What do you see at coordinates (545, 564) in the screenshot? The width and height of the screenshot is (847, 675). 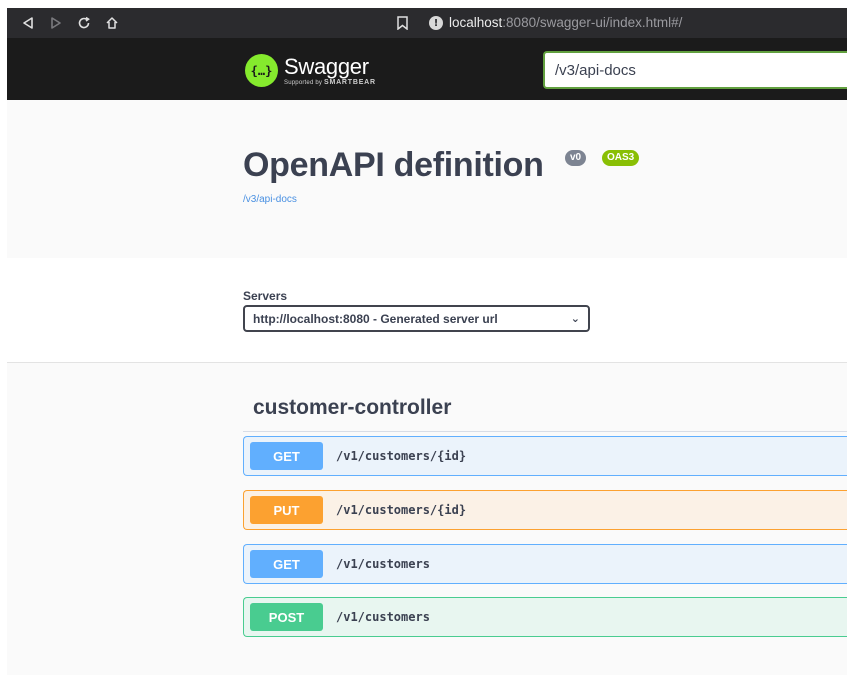 I see `opblock-get-customers: GET /v1/customers` at bounding box center [545, 564].